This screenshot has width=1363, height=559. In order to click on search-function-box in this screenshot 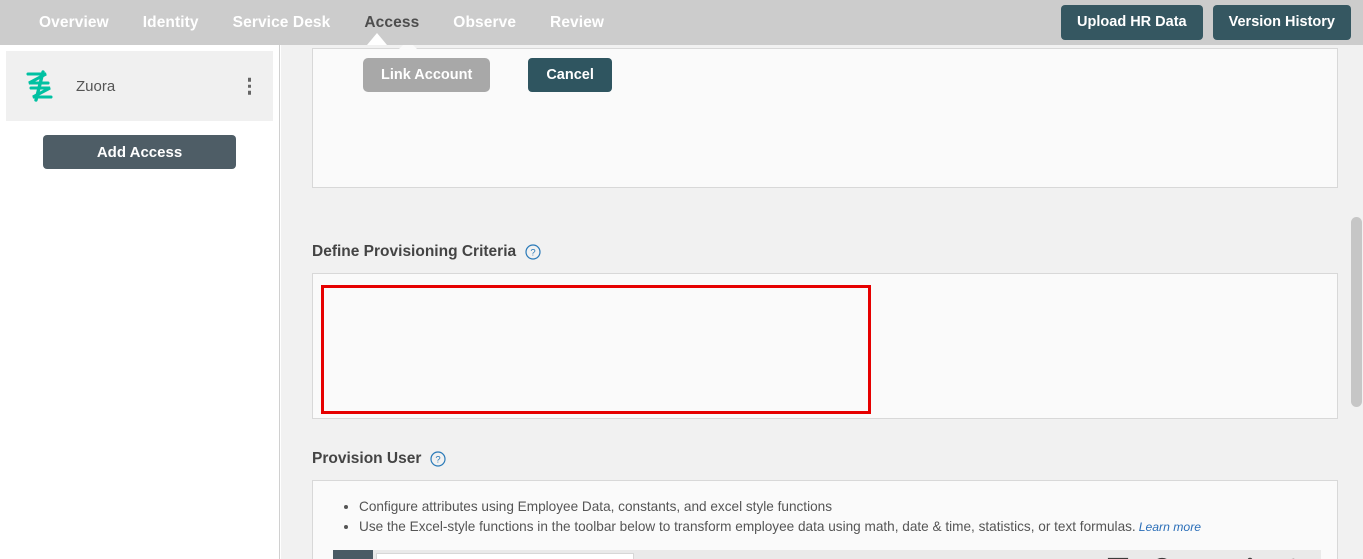, I will do `click(505, 556)`.